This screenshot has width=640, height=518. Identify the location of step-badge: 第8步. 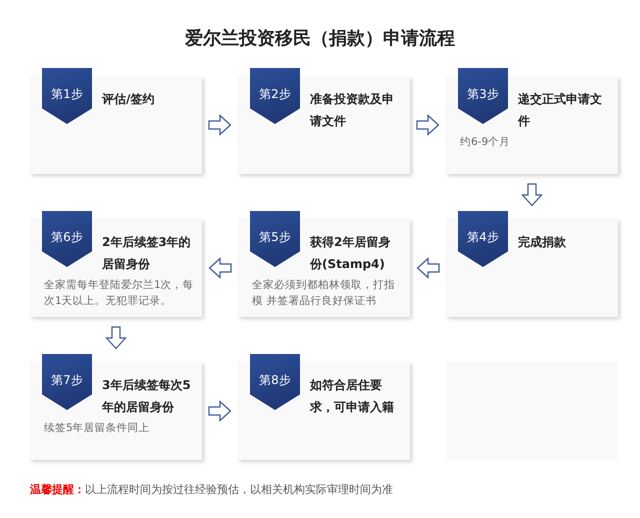
(275, 382).